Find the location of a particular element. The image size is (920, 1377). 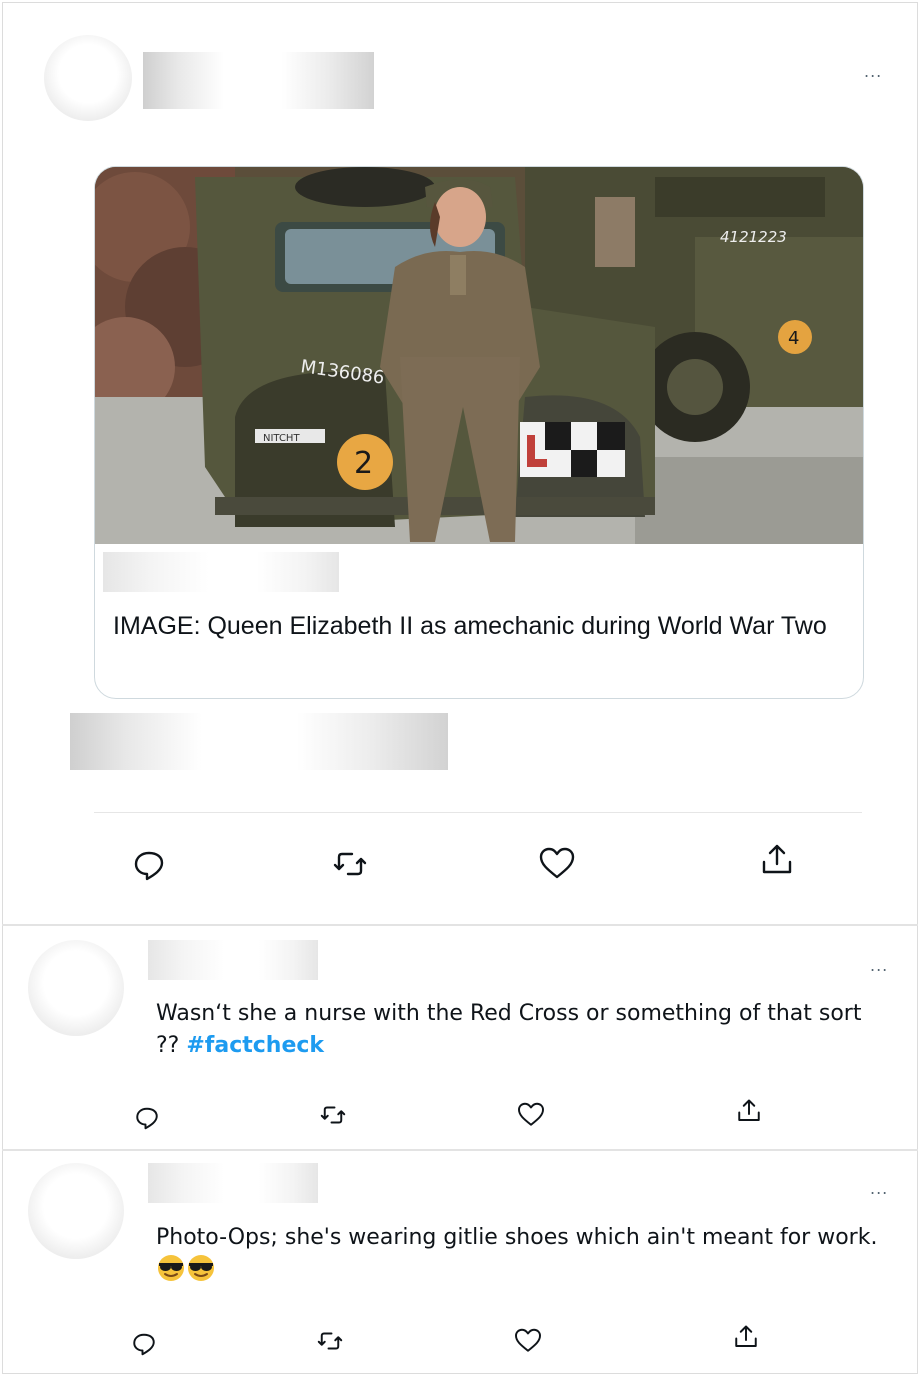

frame-top is located at coordinates (460, 2).